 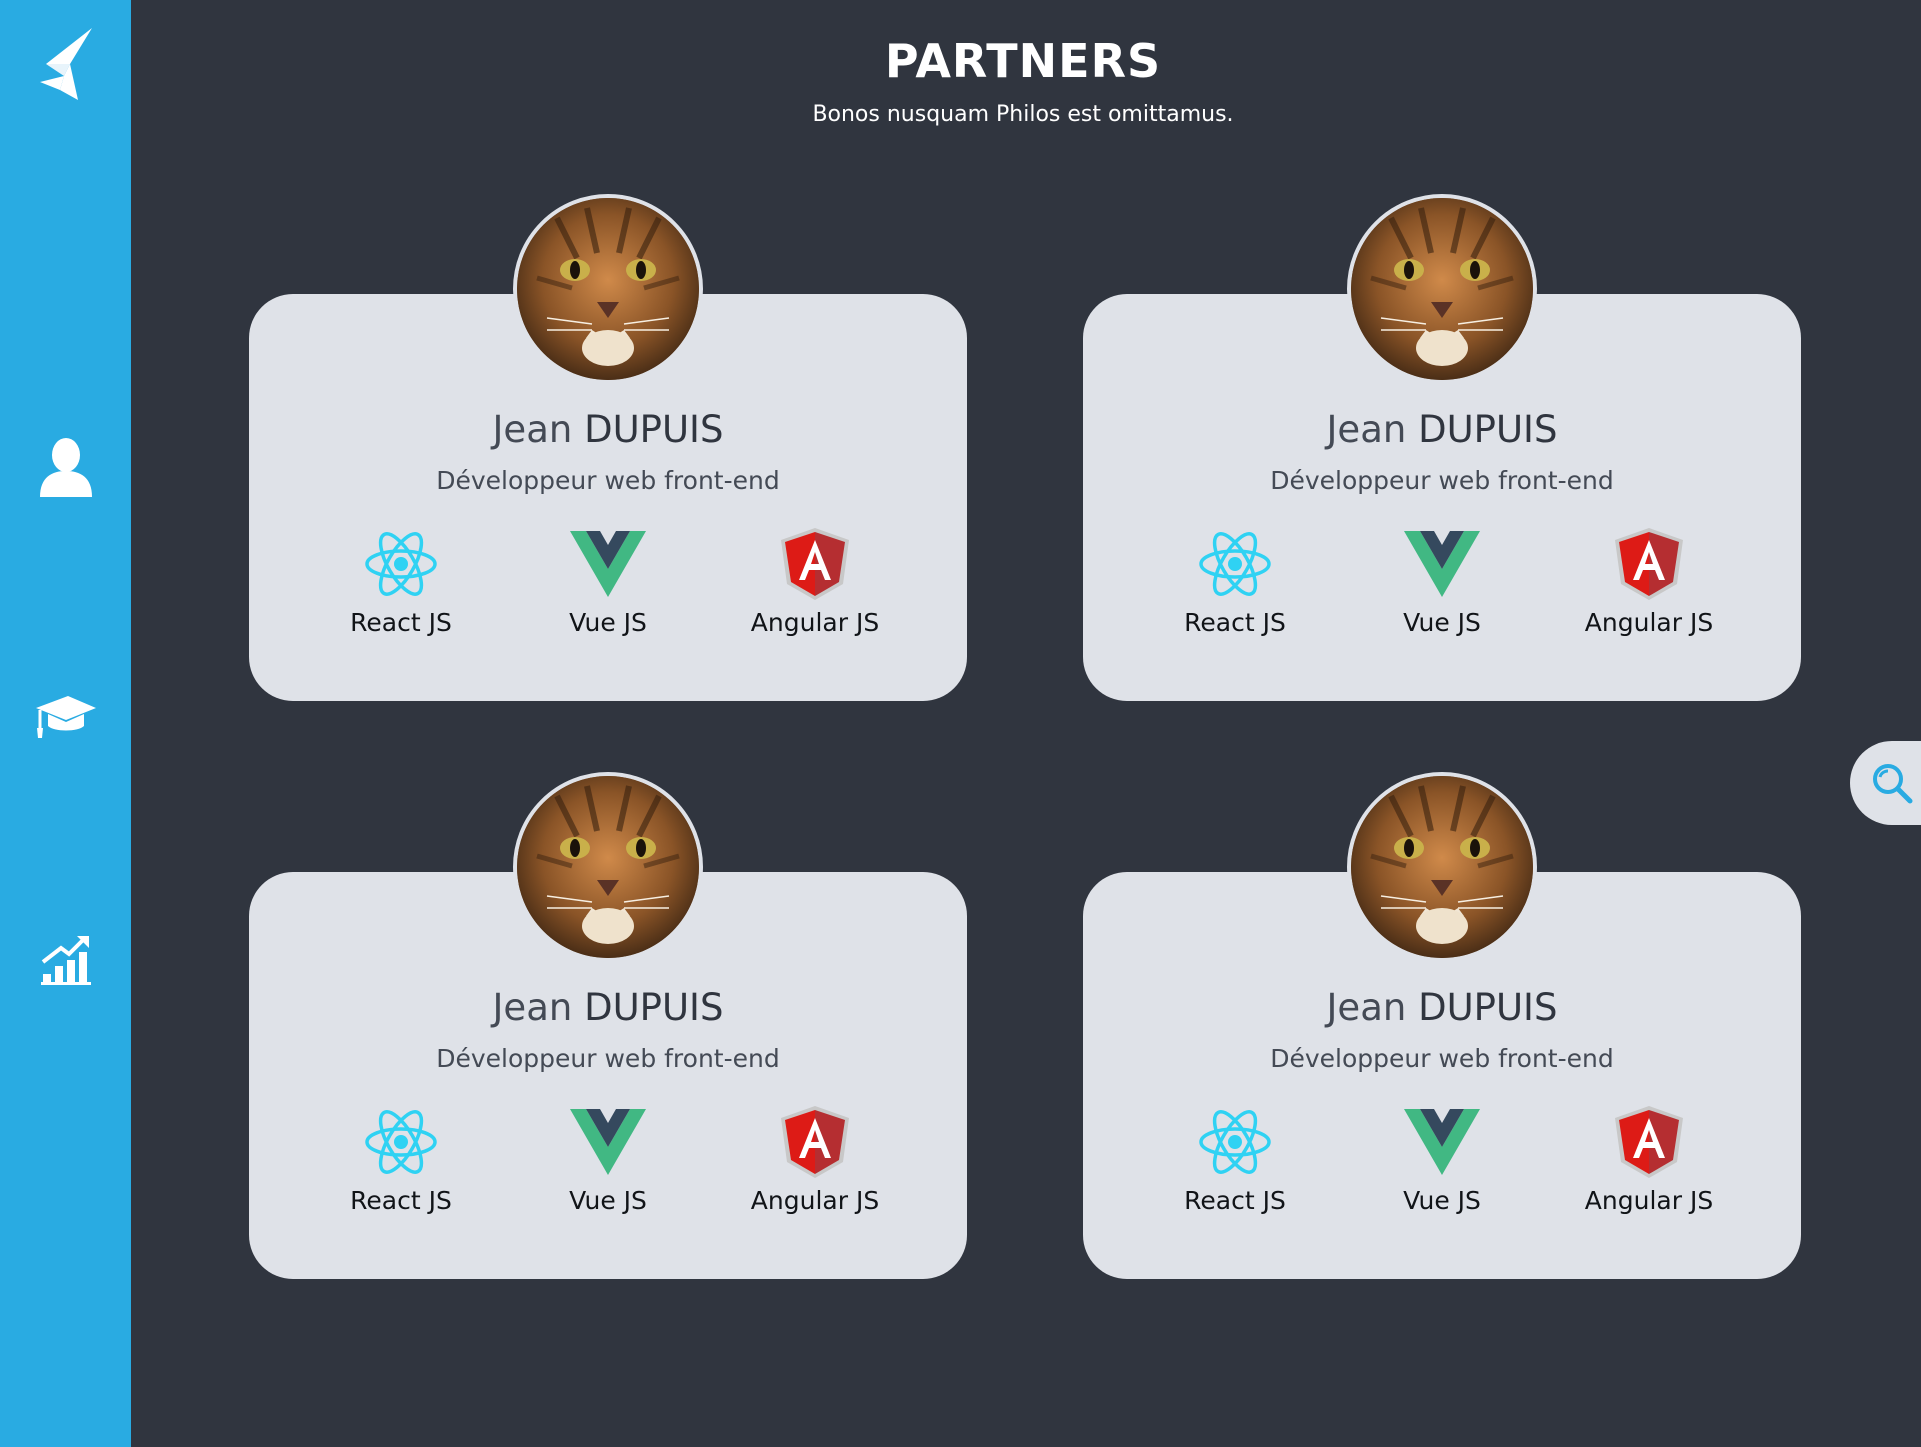 I want to click on user-icon, so click(x=65, y=468).